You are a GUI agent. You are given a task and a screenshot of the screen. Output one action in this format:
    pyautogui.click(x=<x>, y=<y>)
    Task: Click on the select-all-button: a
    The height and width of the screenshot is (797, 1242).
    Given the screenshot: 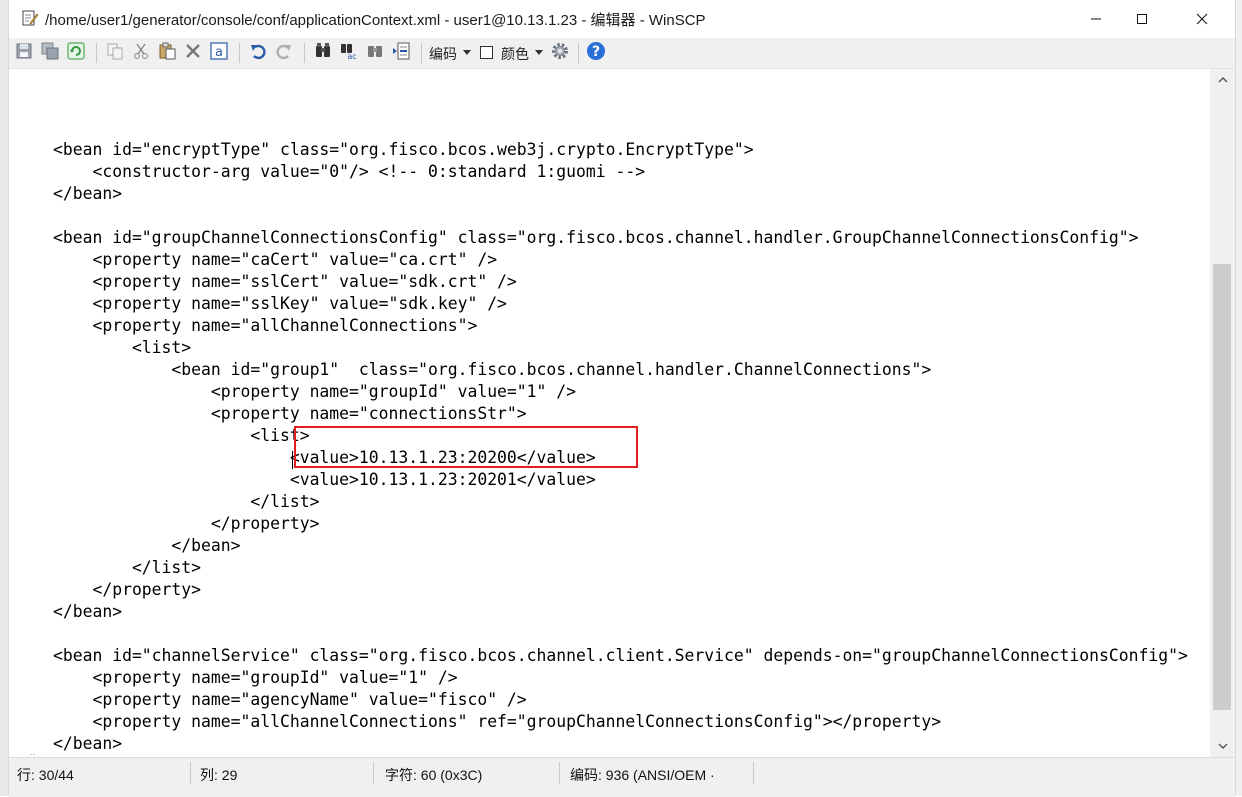 What is the action you would take?
    pyautogui.click(x=219, y=53)
    